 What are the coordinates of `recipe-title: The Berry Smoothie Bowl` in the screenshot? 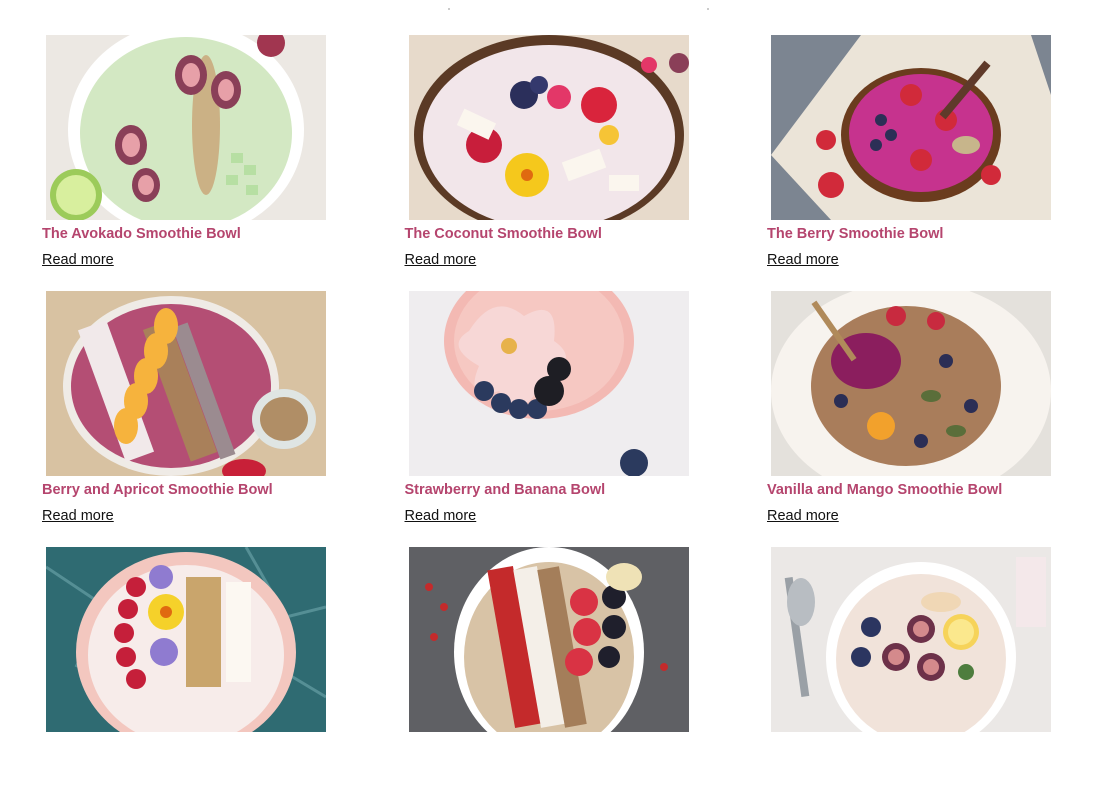 It's located at (855, 234).